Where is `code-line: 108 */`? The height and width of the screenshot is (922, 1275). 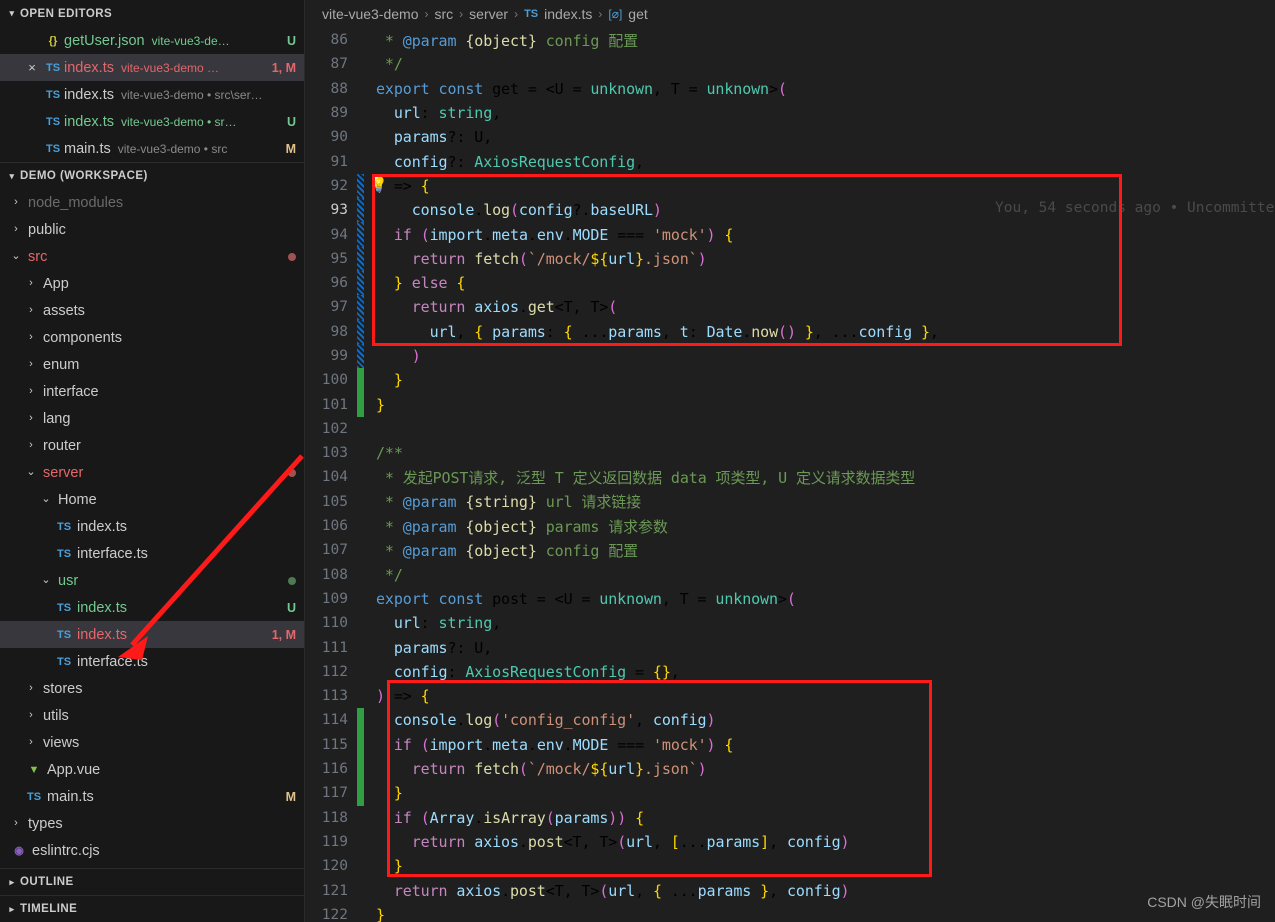 code-line: 108 */ is located at coordinates (790, 575).